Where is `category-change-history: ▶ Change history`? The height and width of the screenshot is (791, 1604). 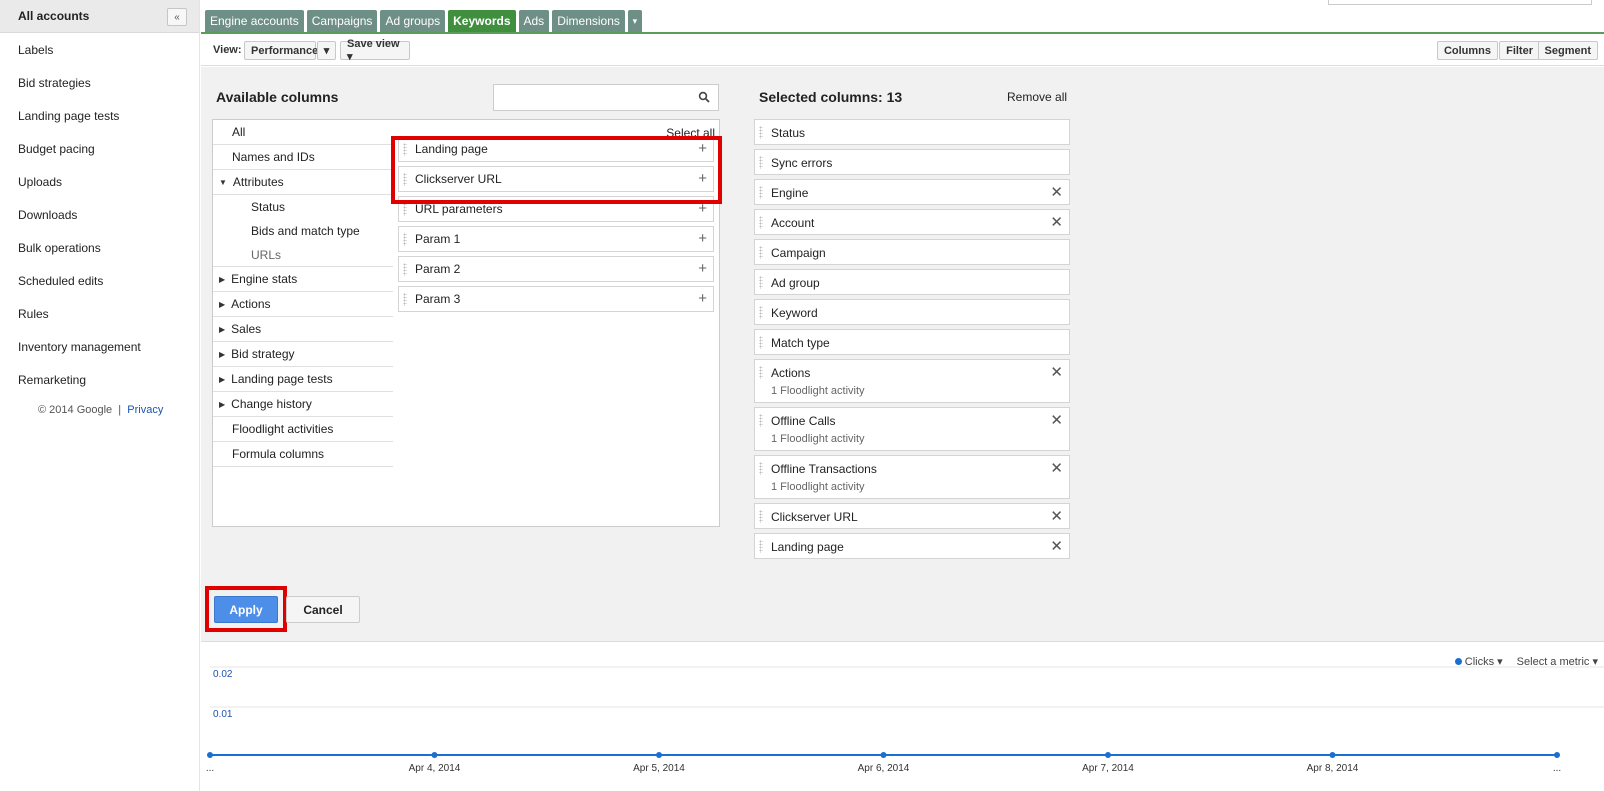 category-change-history: ▶ Change history is located at coordinates (303, 404).